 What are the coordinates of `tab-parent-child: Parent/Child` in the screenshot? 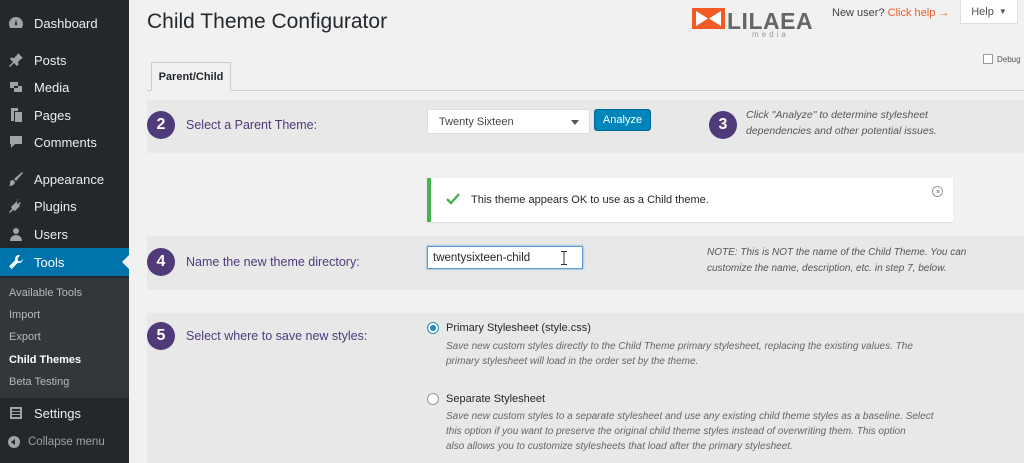 It's located at (191, 76).